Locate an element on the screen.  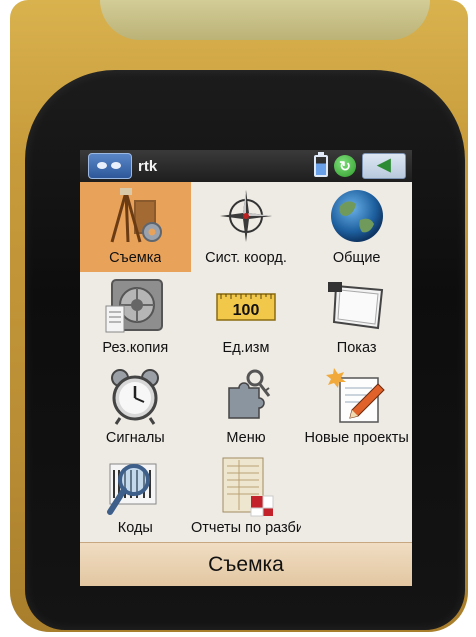
bottom-title-bar: Съемка is located at coordinates (246, 564).